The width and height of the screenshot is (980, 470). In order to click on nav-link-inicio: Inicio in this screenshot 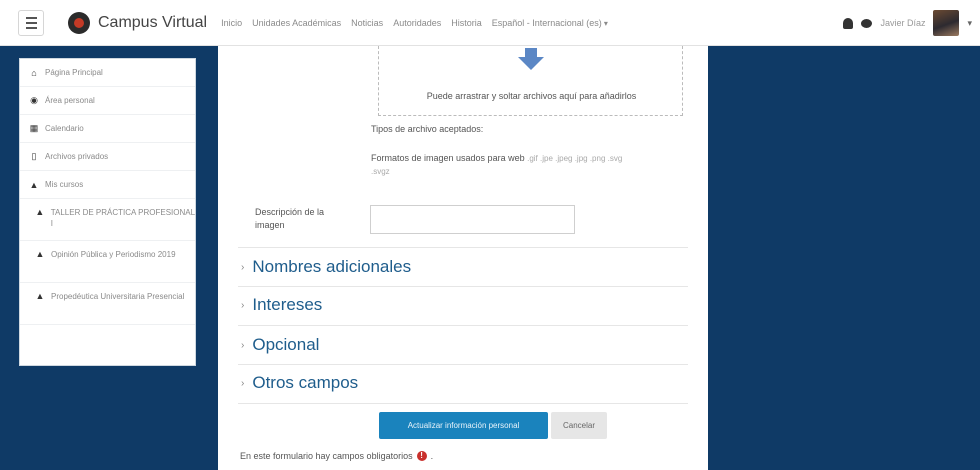, I will do `click(231, 23)`.